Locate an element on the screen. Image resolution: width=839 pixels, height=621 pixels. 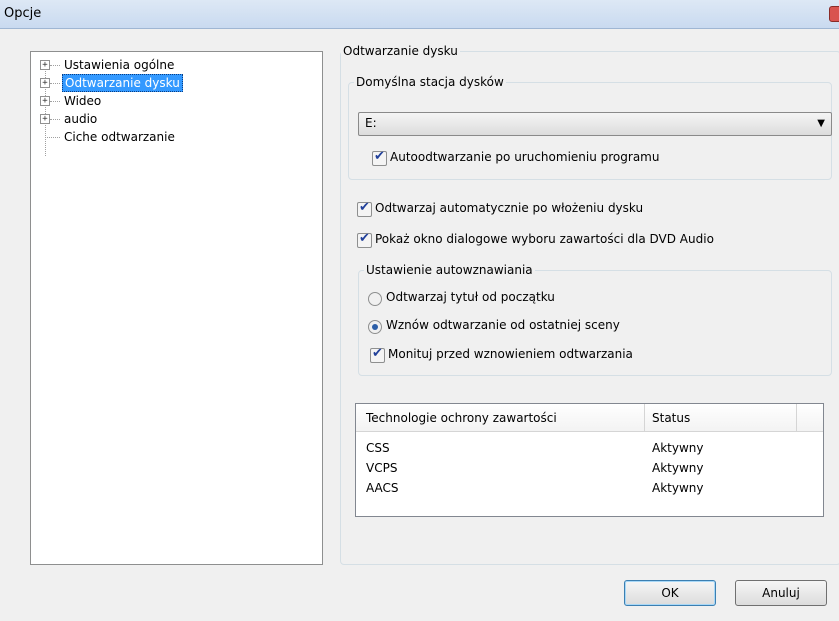
dvd-audio-dialog-checkbox: ✔ is located at coordinates (364, 239).